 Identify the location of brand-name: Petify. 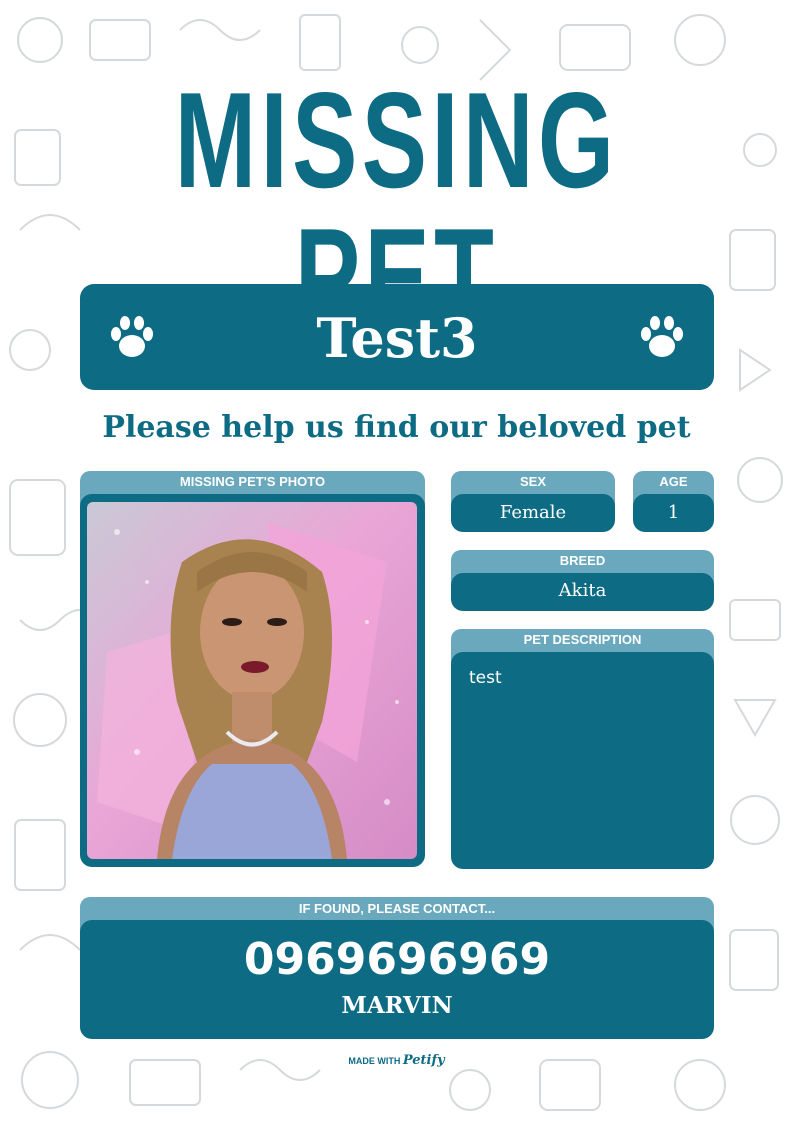
(423, 1060).